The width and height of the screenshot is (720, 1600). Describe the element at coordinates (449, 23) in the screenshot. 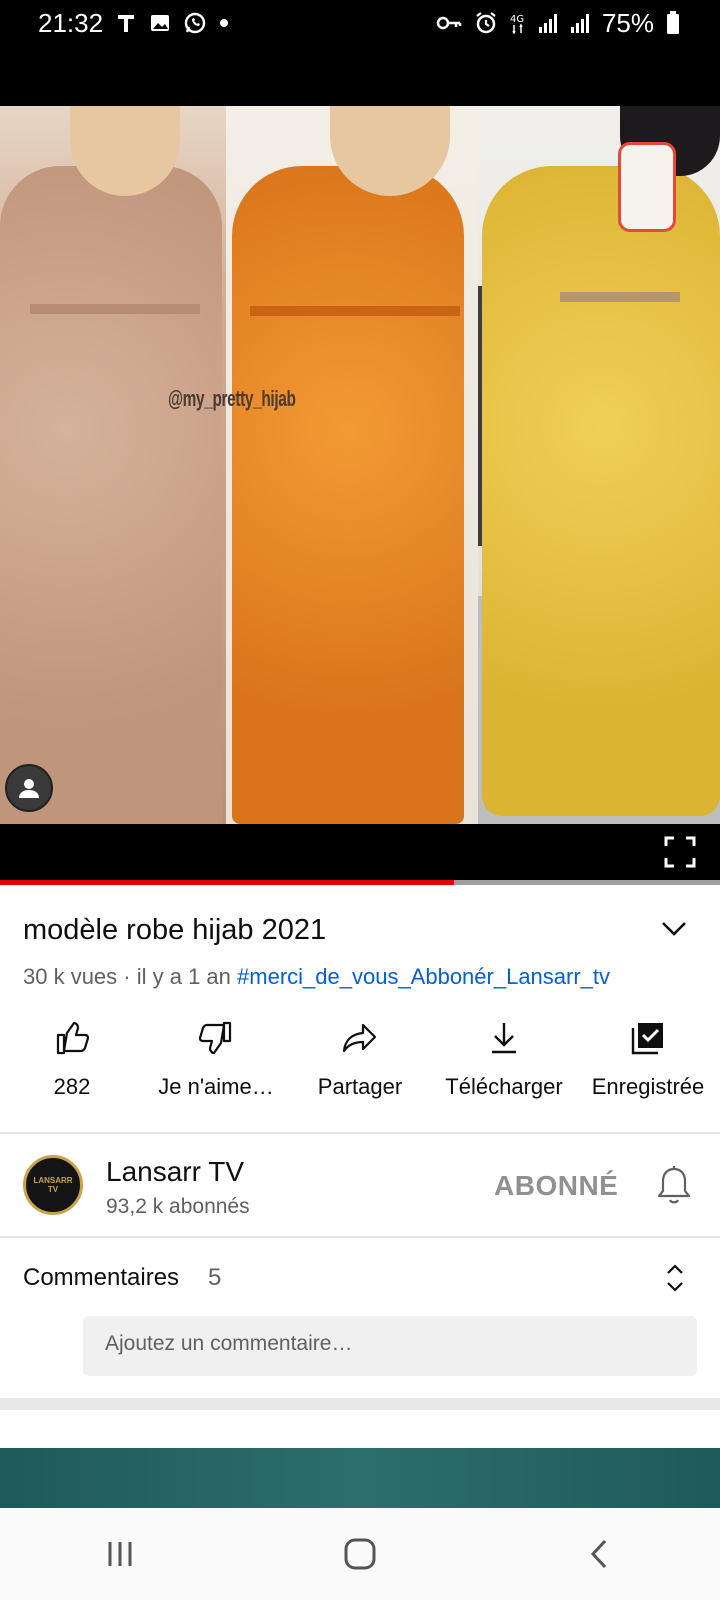

I see `key-icon` at that location.